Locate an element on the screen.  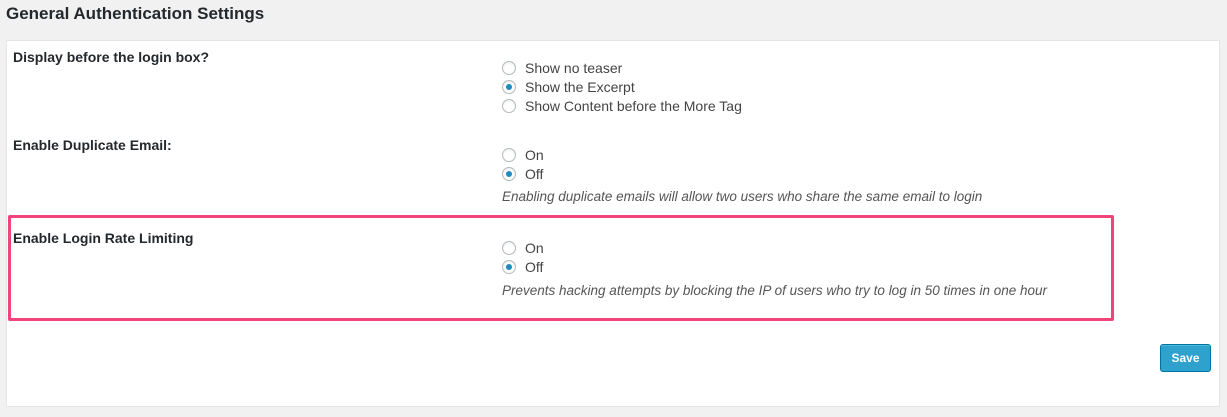
teaser-option-none: Show no teaser is located at coordinates (622, 67).